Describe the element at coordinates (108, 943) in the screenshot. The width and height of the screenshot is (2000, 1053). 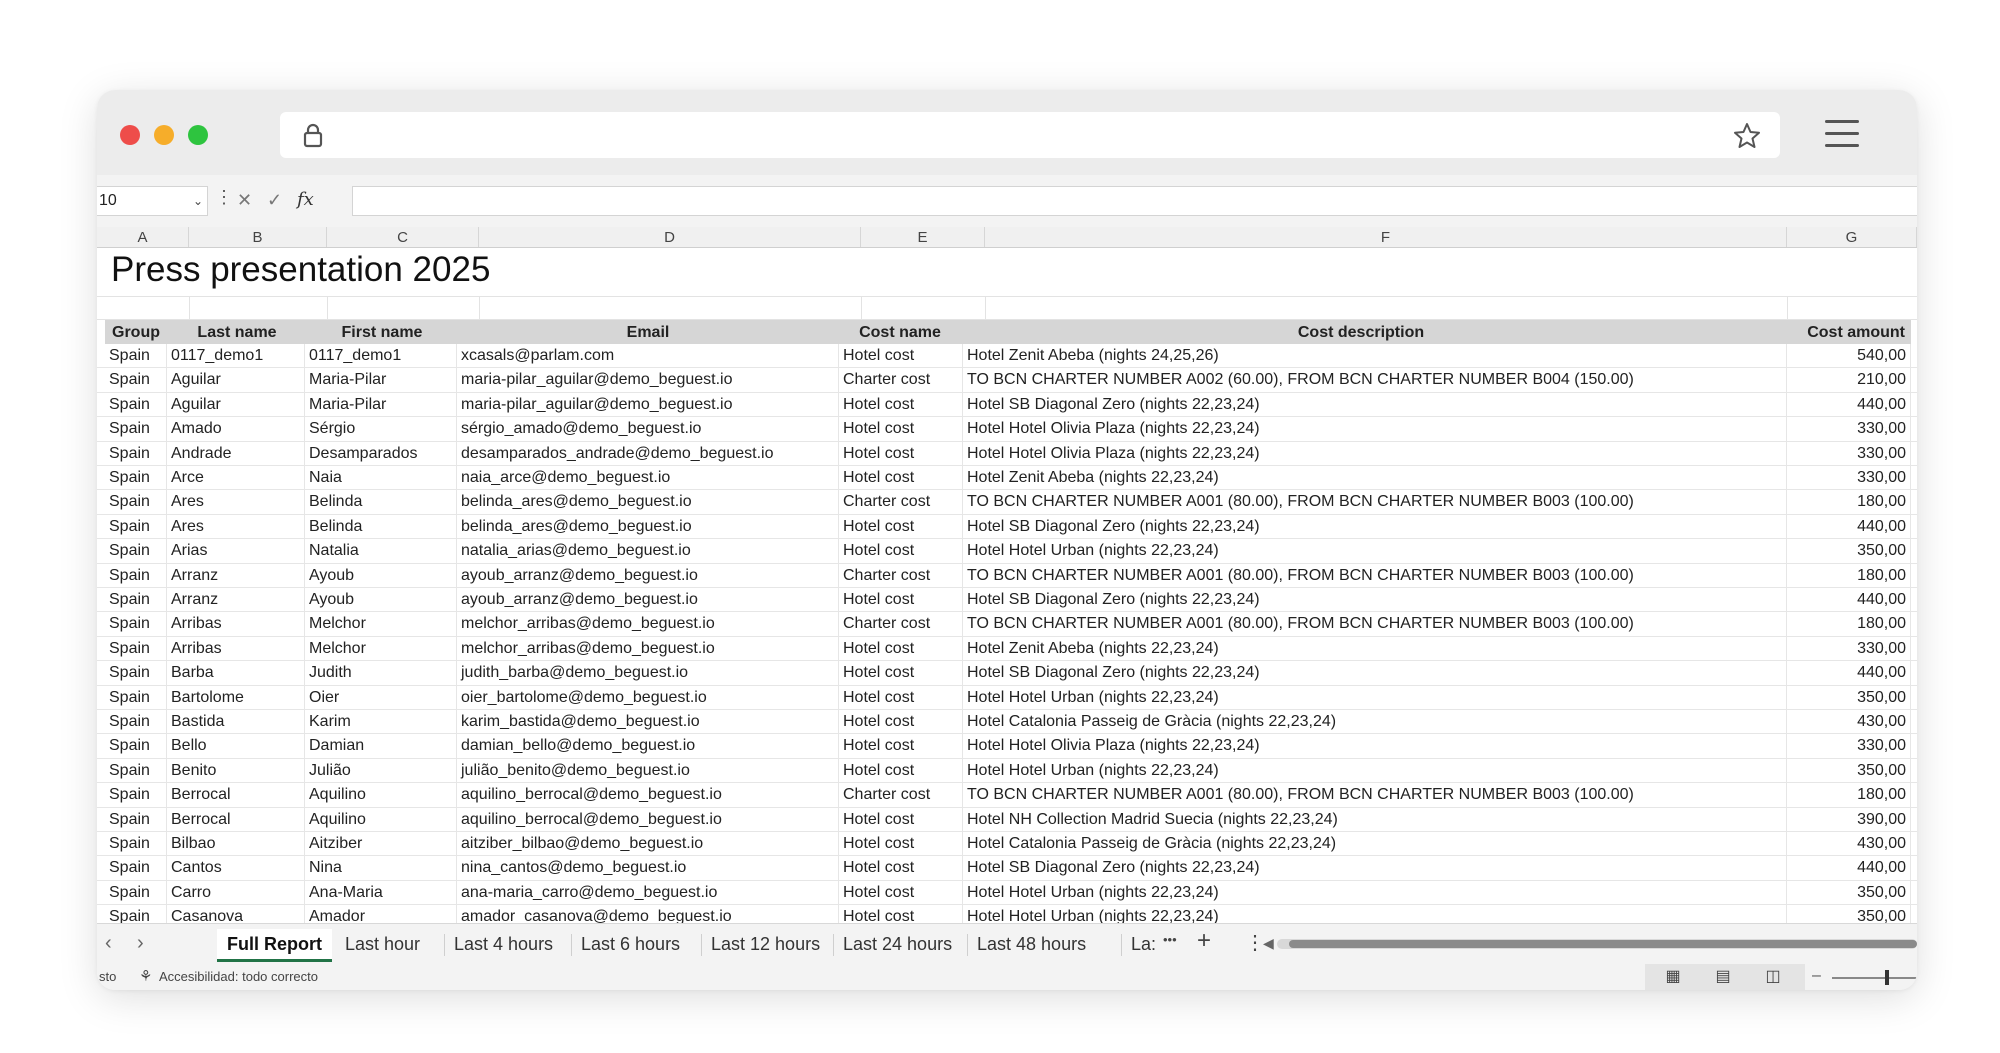
I see `prev-sheet-icon: ‹` at that location.